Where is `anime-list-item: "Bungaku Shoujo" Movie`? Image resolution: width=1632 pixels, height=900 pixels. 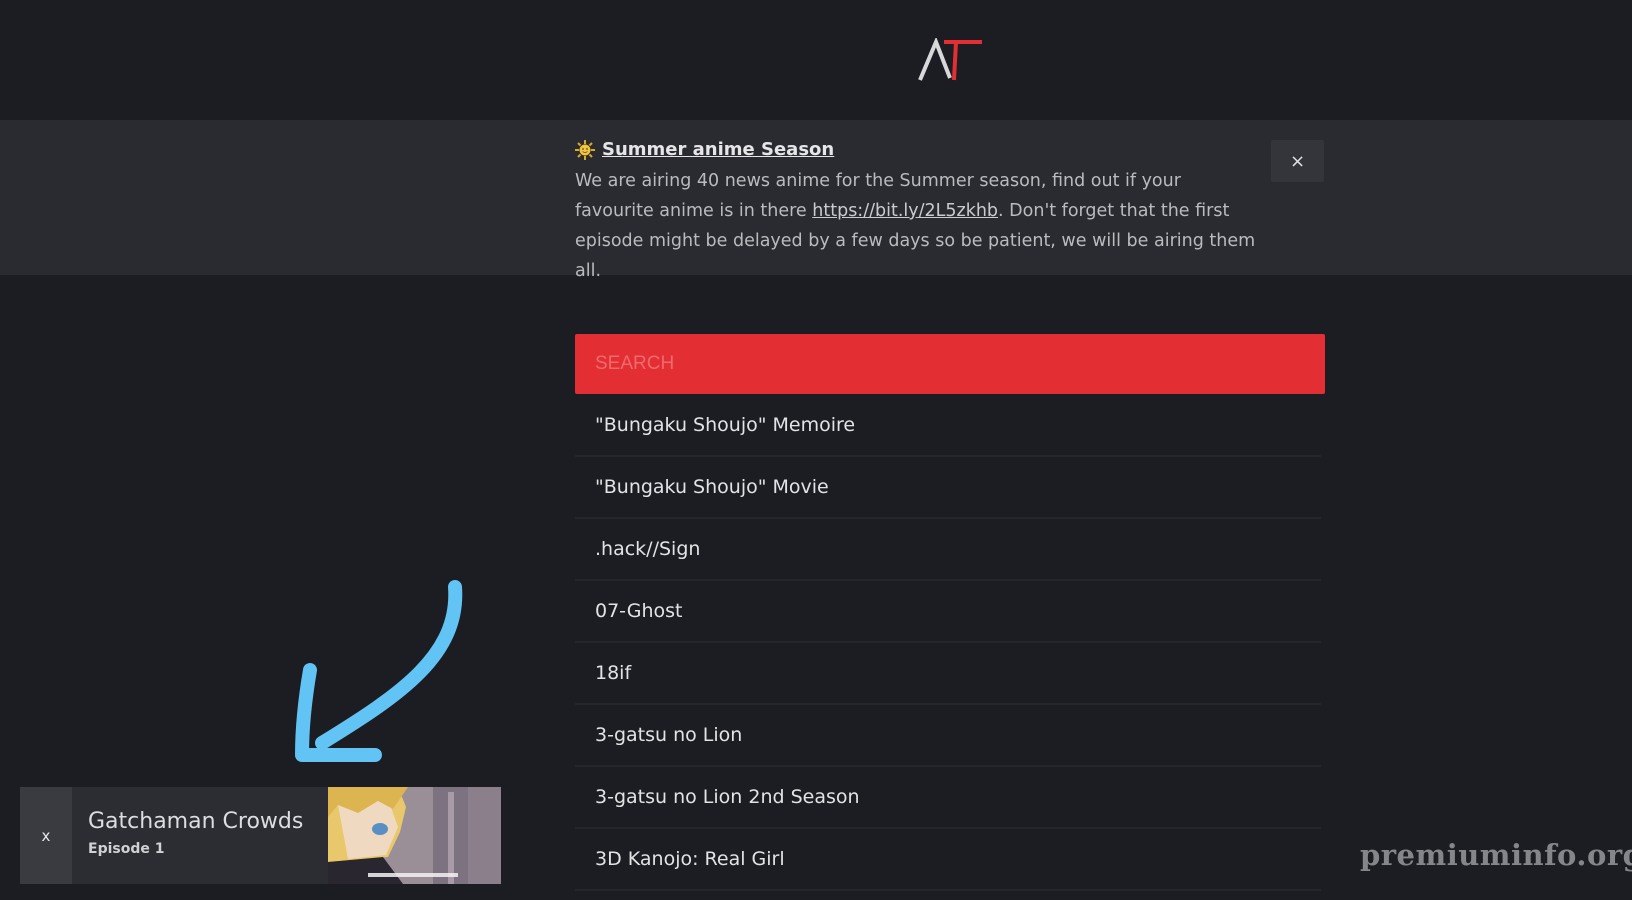
anime-list-item: "Bungaku Shoujo" Movie is located at coordinates (948, 488).